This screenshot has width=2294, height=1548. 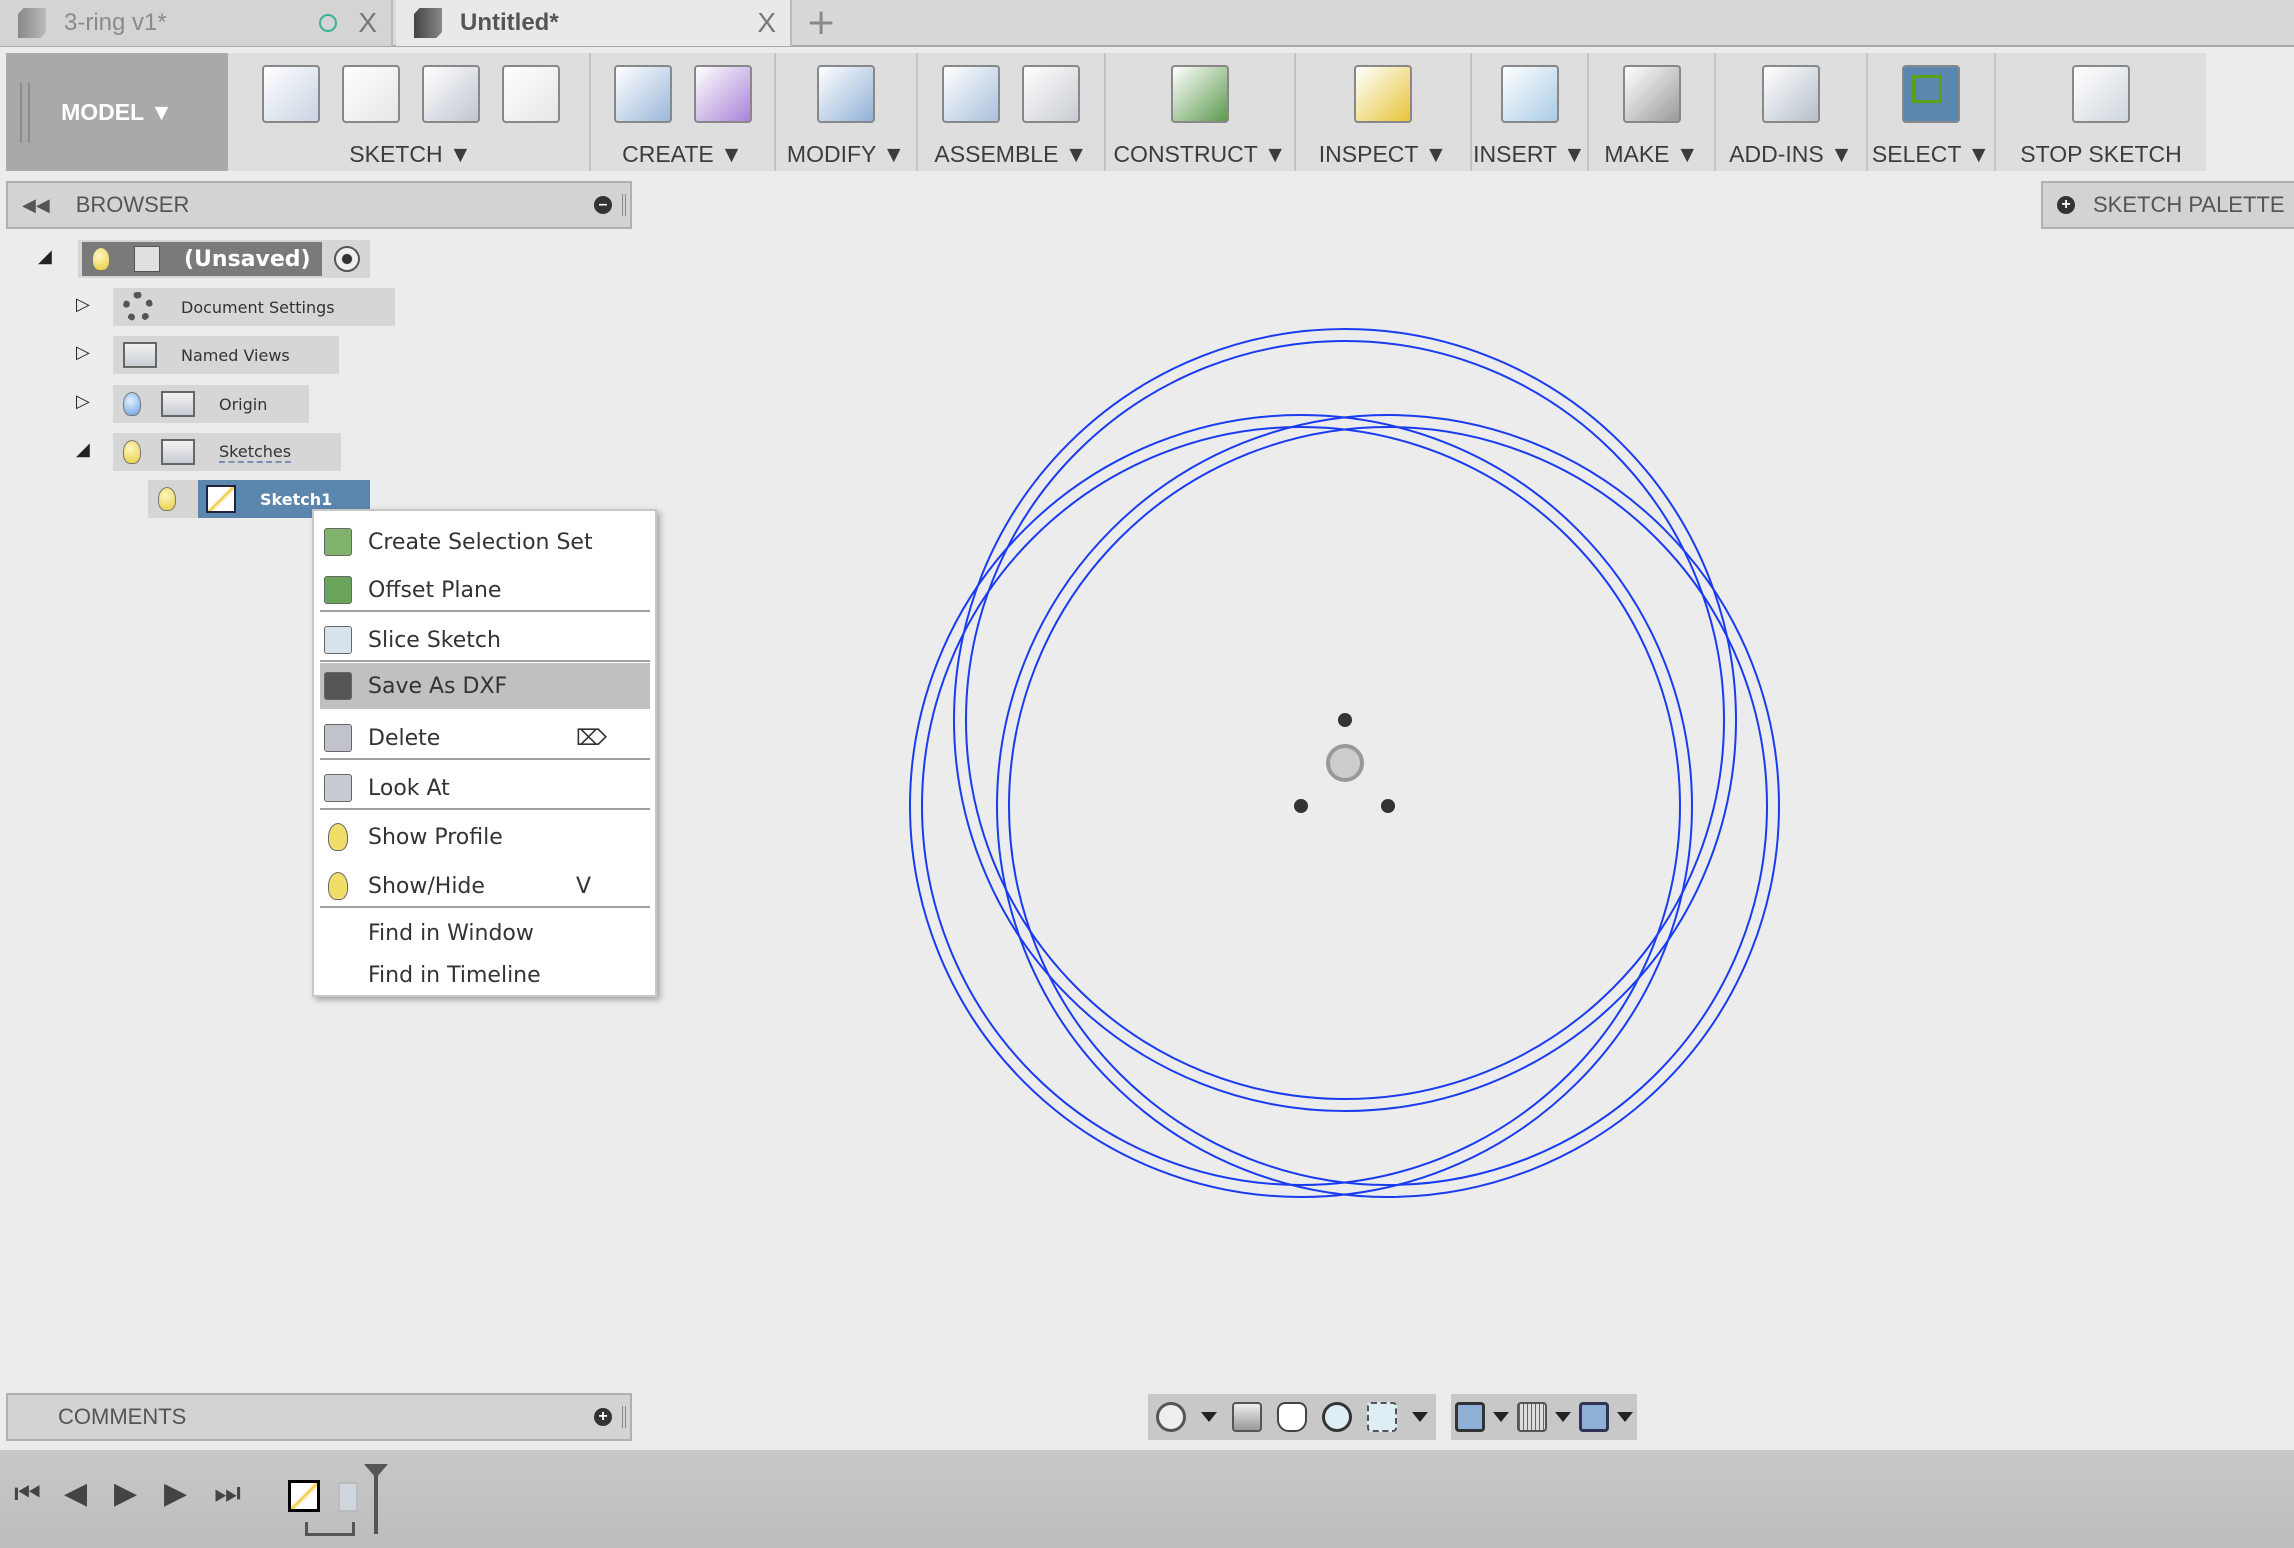 I want to click on toolbar-group-label: SELECT ▼, so click(x=1931, y=154).